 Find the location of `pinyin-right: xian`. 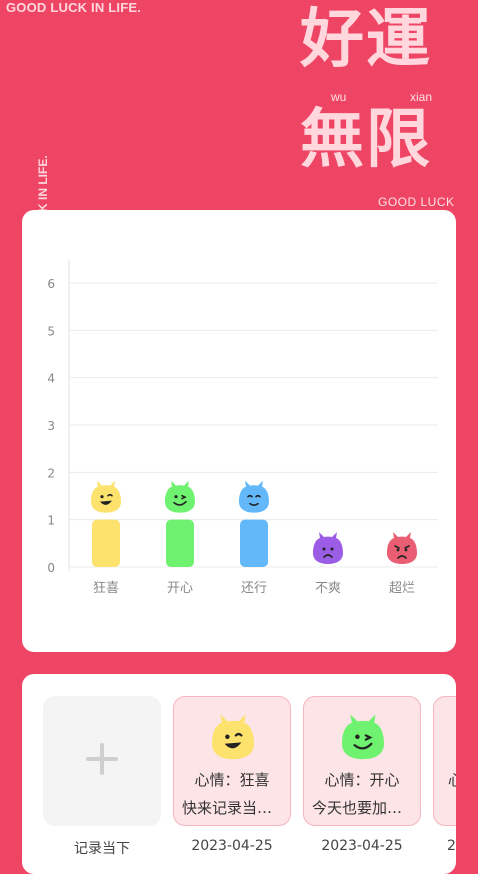

pinyin-right: xian is located at coordinates (421, 97).